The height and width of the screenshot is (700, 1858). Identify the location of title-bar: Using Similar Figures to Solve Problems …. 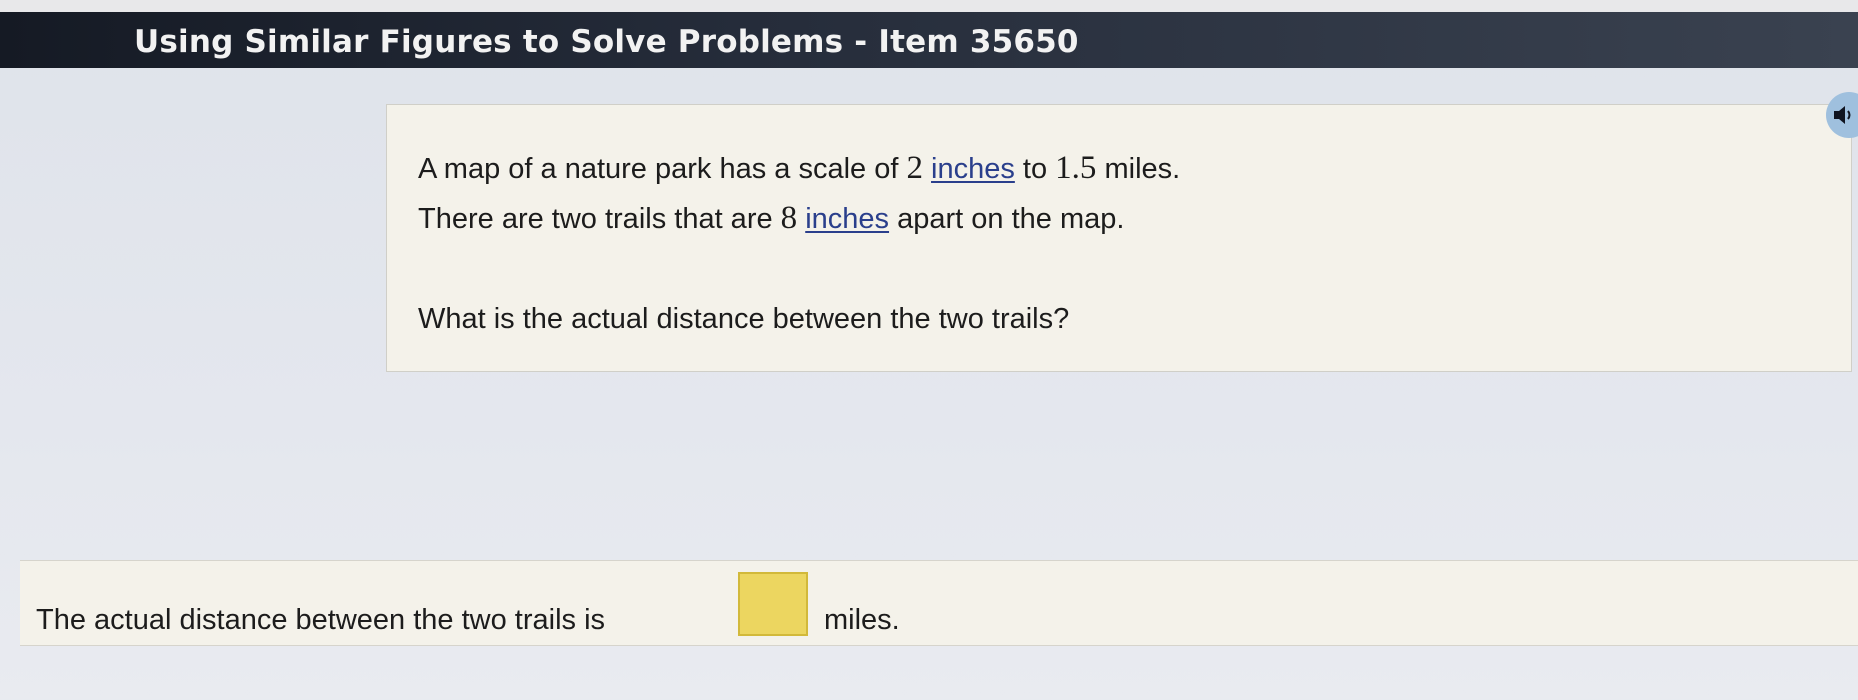
(929, 40).